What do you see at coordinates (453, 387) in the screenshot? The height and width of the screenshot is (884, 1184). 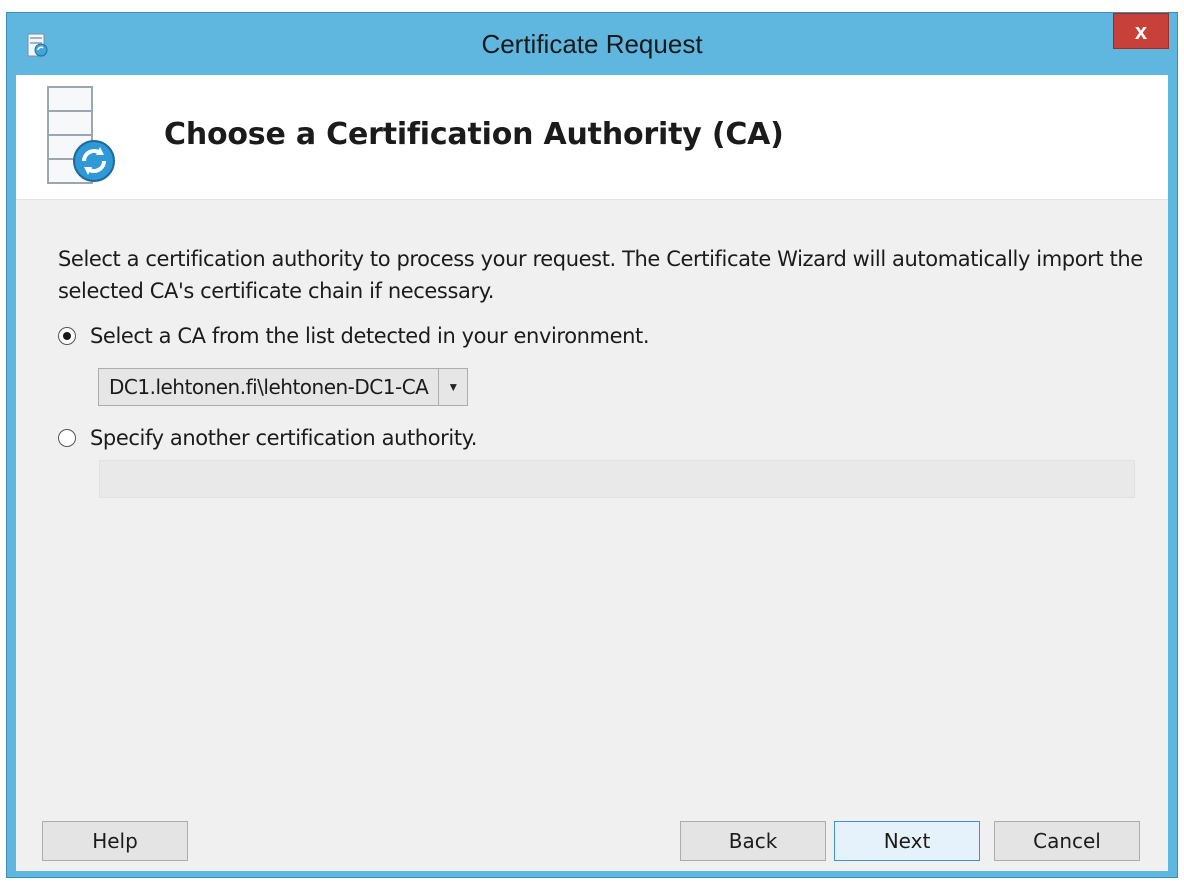 I see `chevron-down-icon: ▼` at bounding box center [453, 387].